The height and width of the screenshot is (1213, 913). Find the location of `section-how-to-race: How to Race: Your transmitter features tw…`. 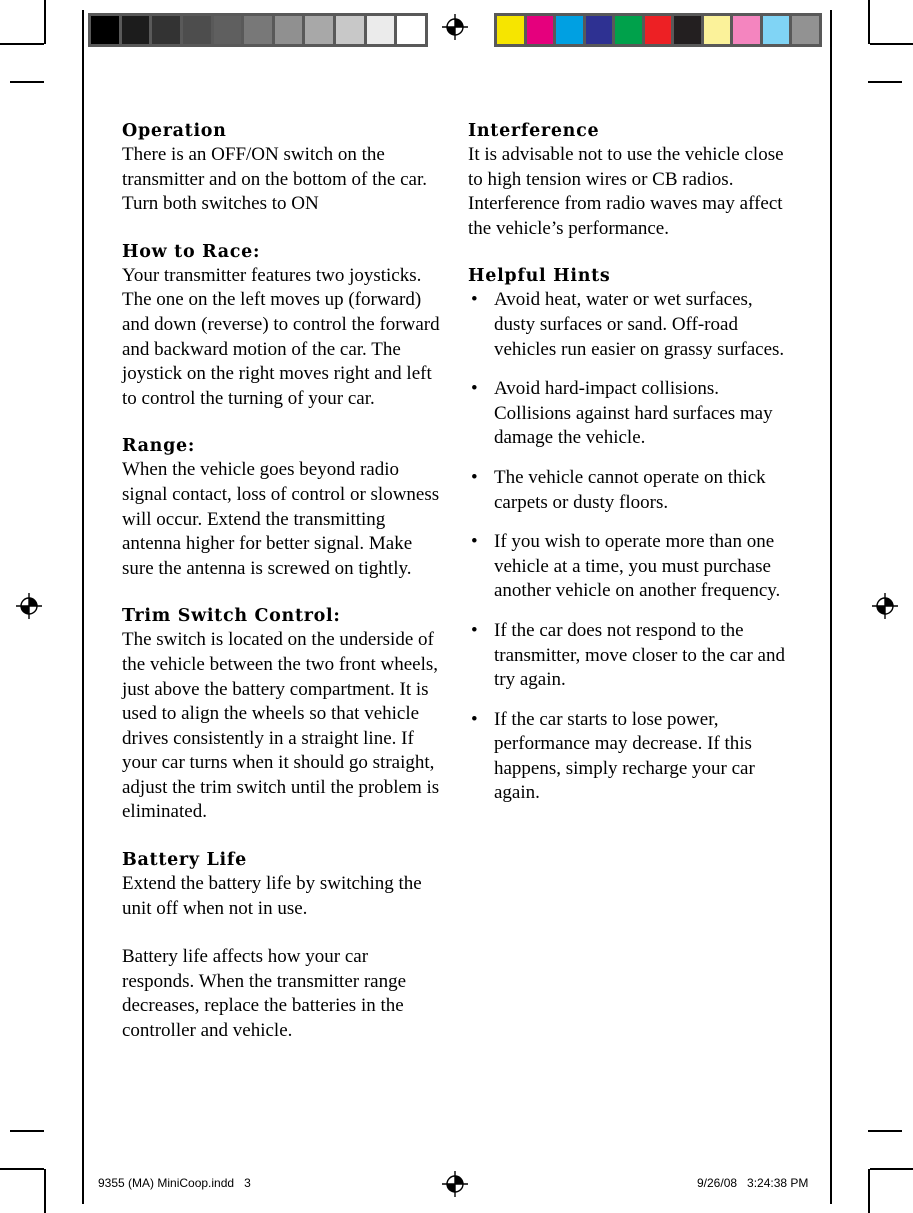

section-how-to-race: How to Race: Your transmitter features tw… is located at coordinates (281, 326).